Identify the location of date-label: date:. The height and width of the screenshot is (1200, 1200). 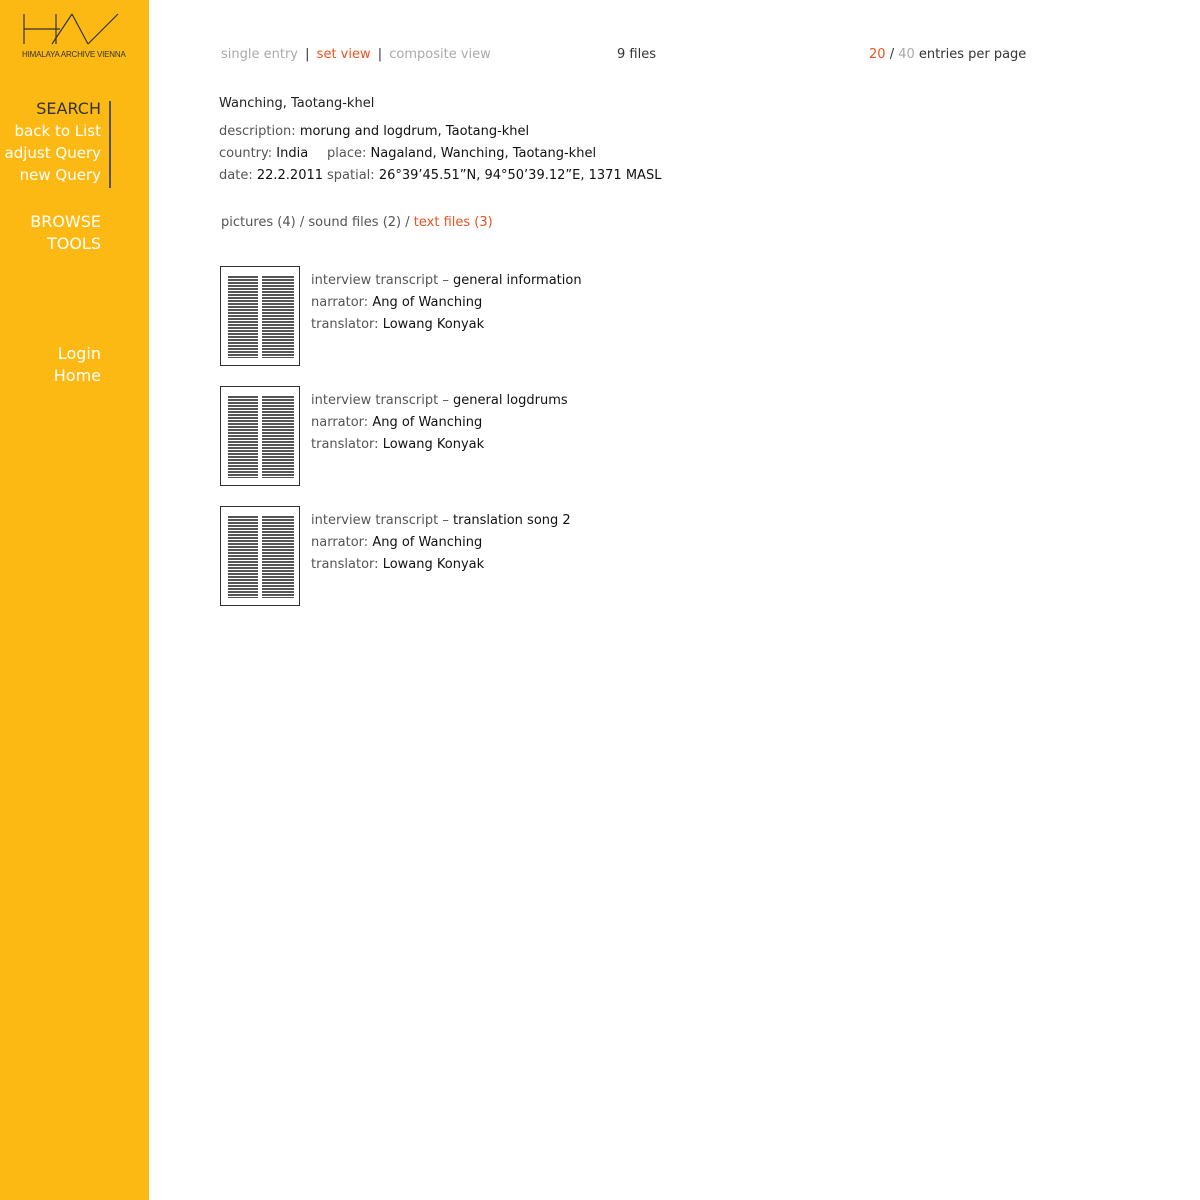
(236, 175).